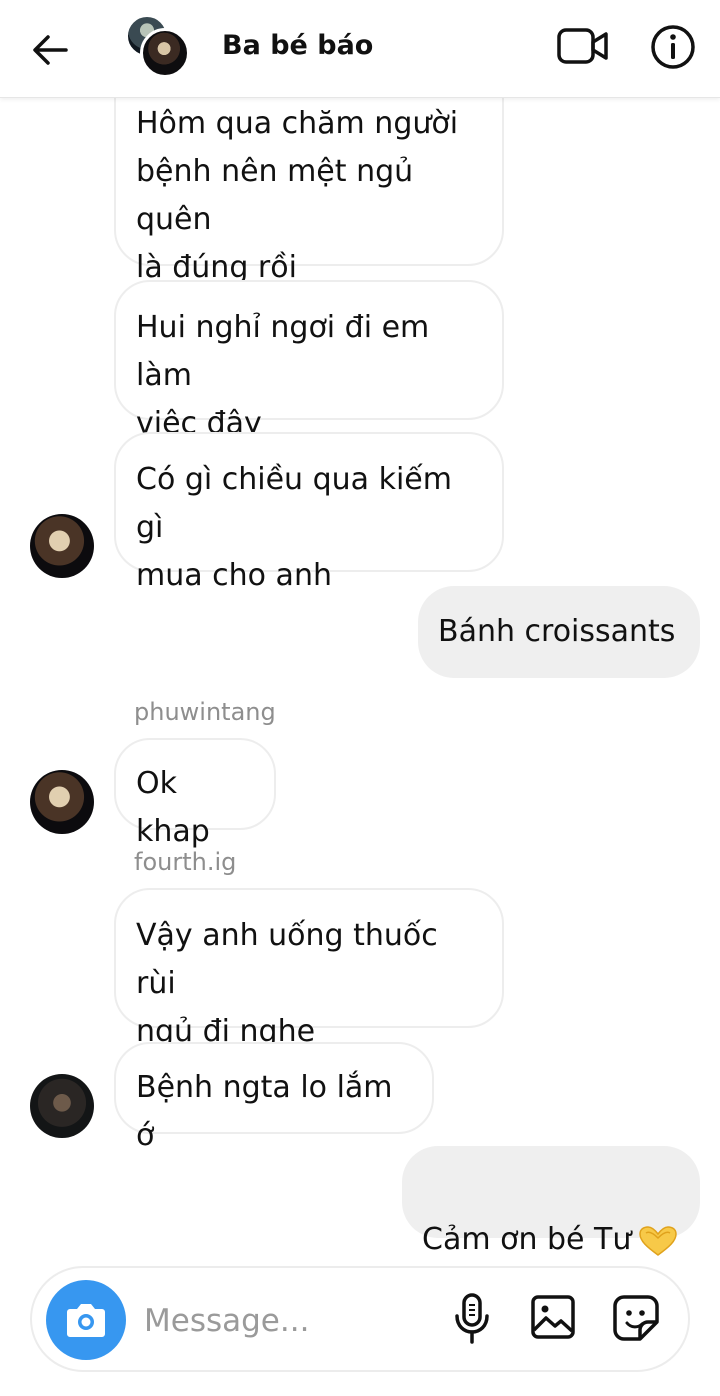  I want to click on microphone-icon, so click(472, 1318).